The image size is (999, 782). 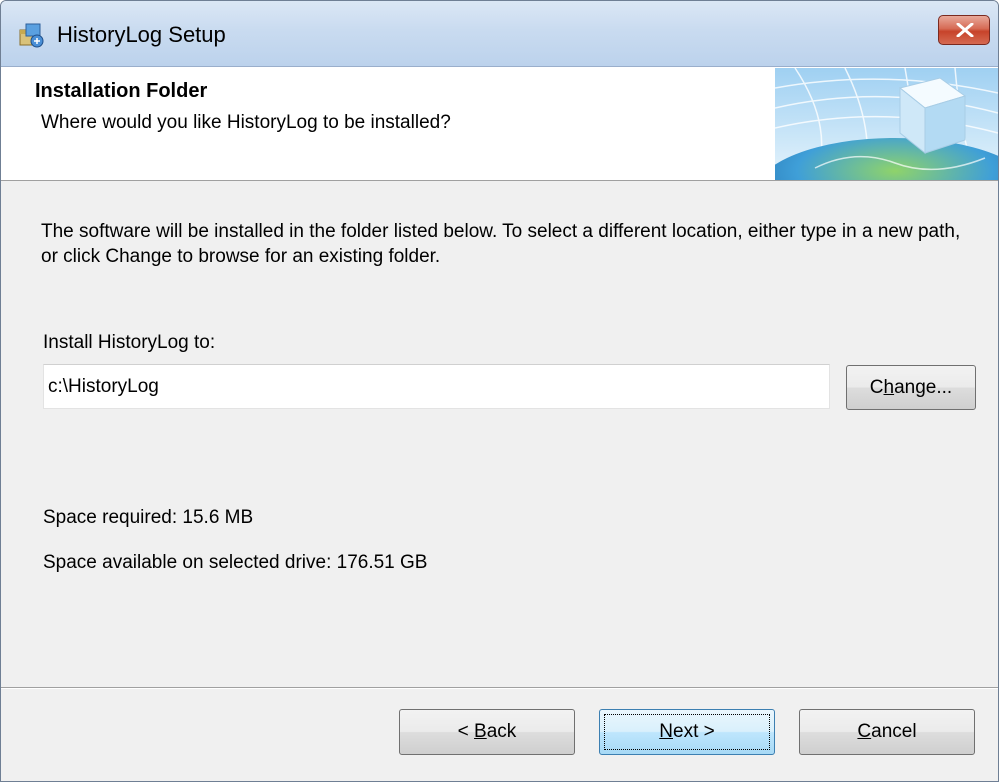 What do you see at coordinates (501, 731) in the screenshot?
I see `button-label: ack` at bounding box center [501, 731].